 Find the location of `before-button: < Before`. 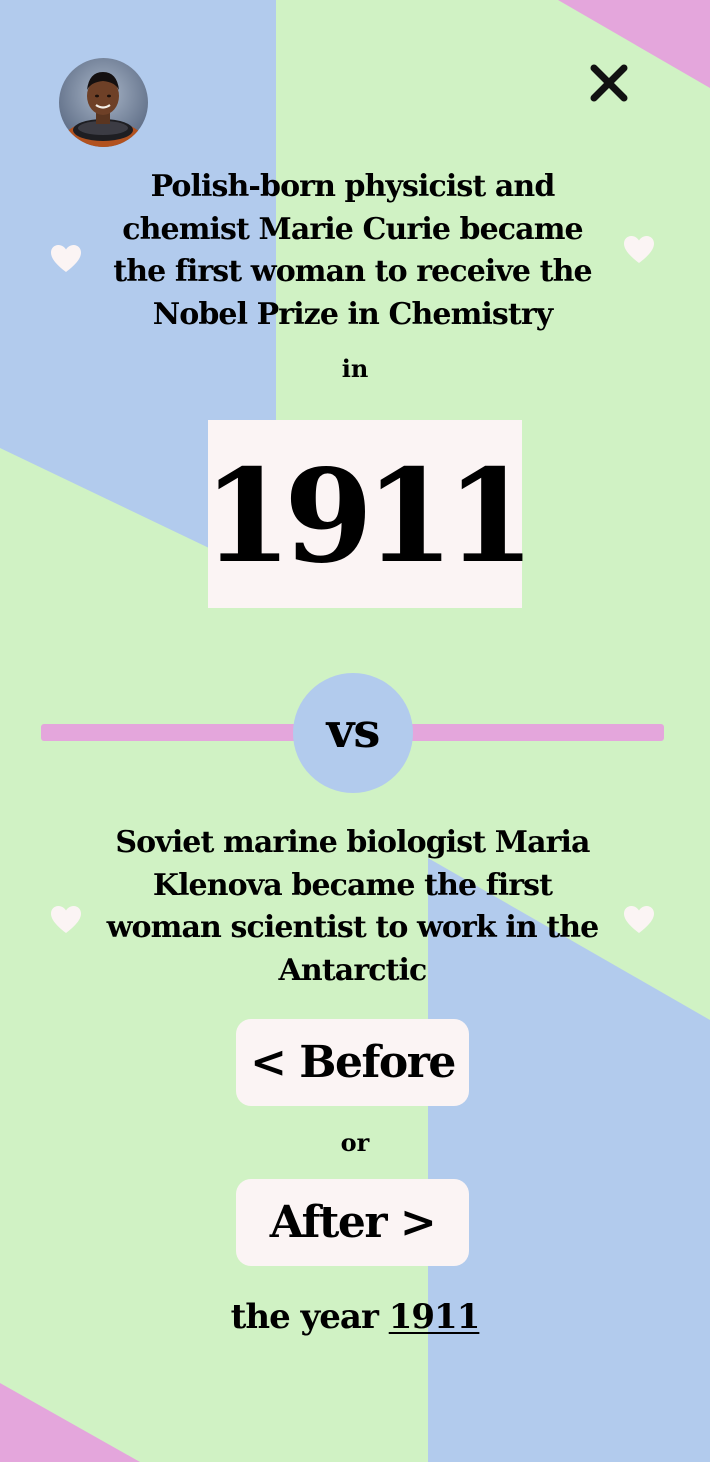

before-button: < Before is located at coordinates (352, 1062).